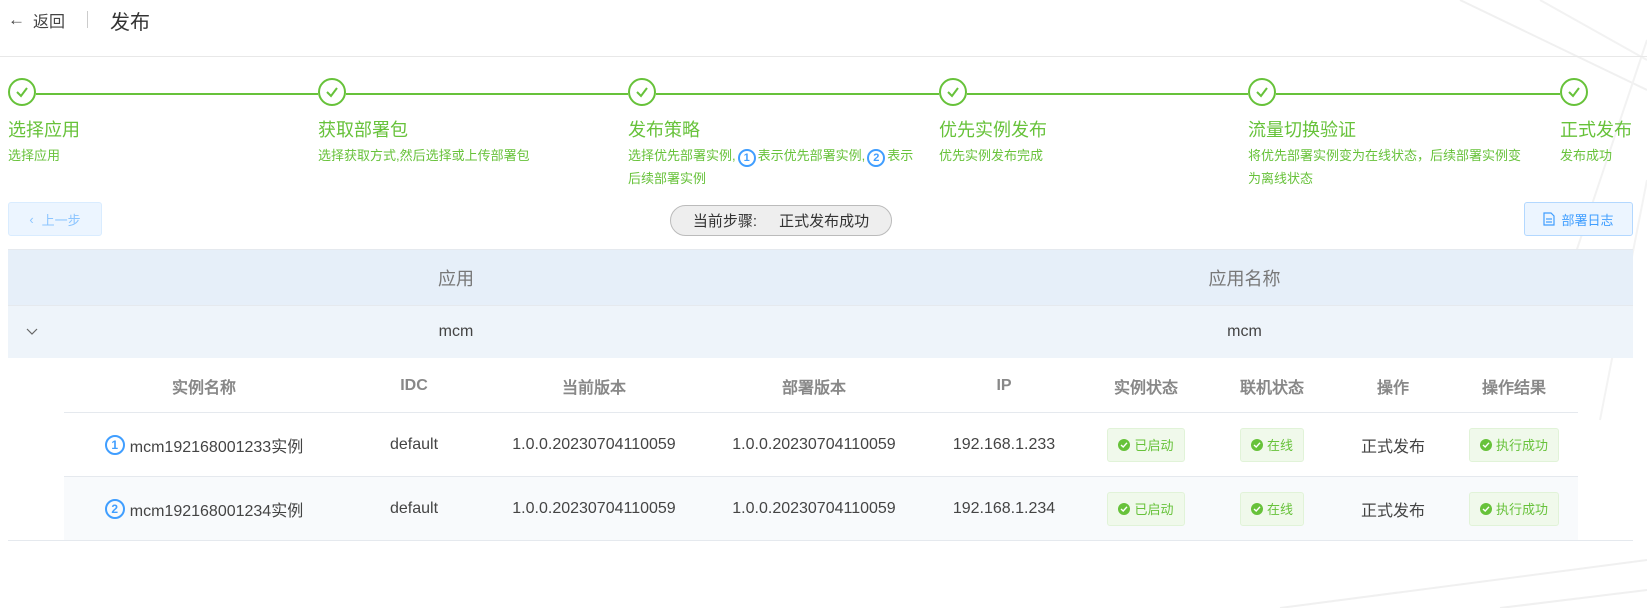 The width and height of the screenshot is (1647, 608). Describe the element at coordinates (456, 278) in the screenshot. I see `column-header-app: 应用` at that location.